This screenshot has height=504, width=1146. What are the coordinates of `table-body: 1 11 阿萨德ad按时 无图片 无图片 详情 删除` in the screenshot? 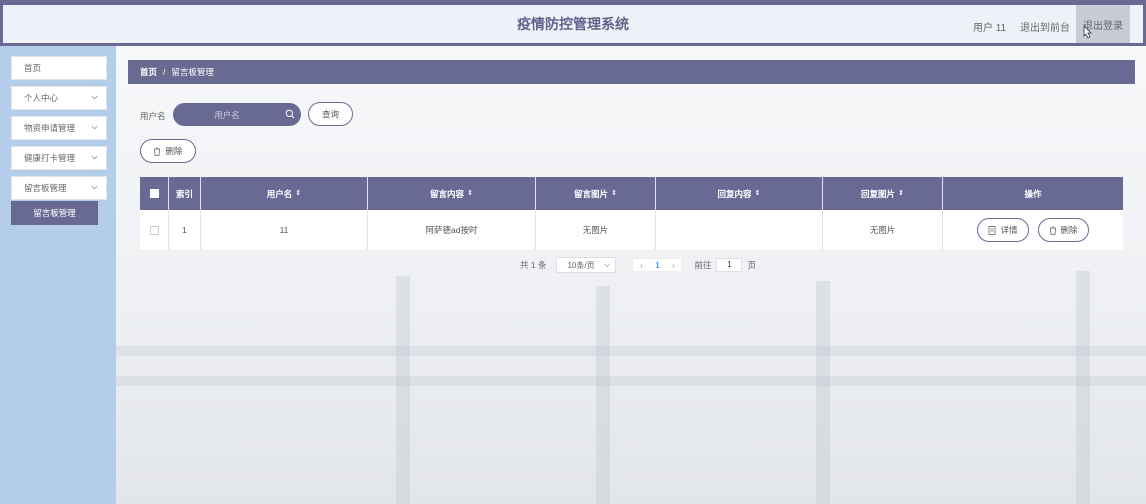 It's located at (631, 230).